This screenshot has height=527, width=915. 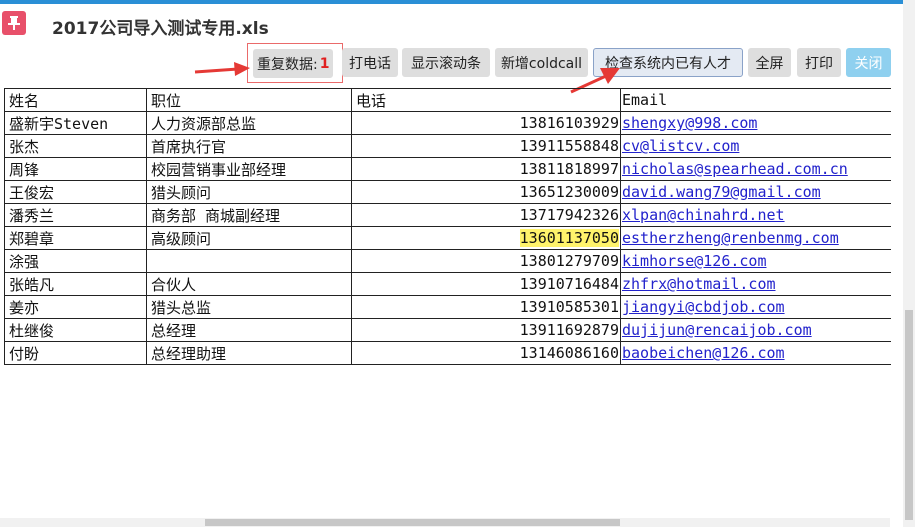 What do you see at coordinates (14, 23) in the screenshot?
I see `pushpin-icon` at bounding box center [14, 23].